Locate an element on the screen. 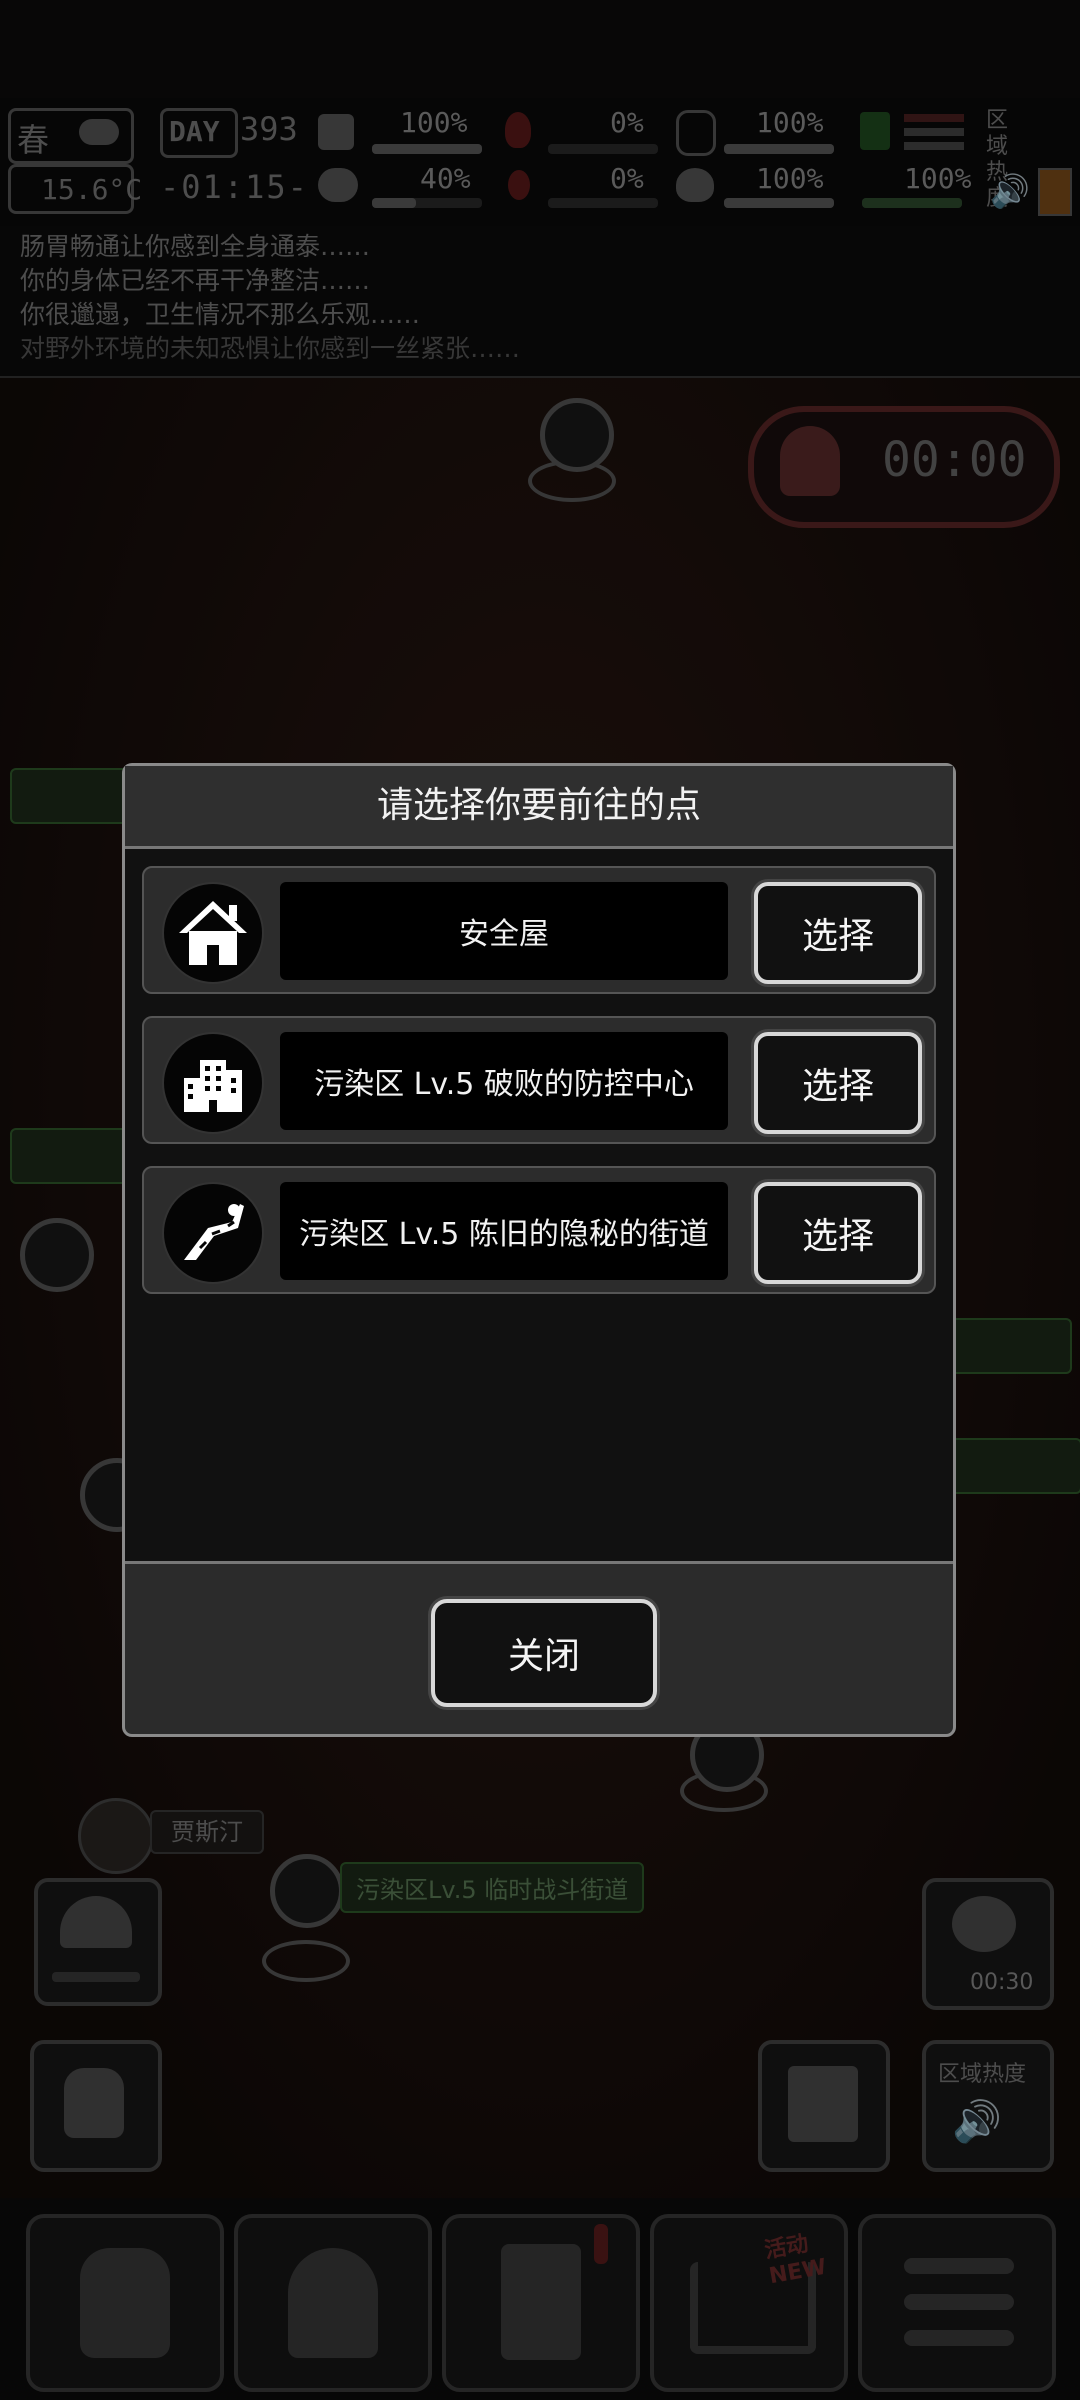 The width and height of the screenshot is (1080, 2400). destination-row-hidden-street: 污染区 Lv.5 陈旧的隐秘的街道 选择 is located at coordinates (539, 1230).